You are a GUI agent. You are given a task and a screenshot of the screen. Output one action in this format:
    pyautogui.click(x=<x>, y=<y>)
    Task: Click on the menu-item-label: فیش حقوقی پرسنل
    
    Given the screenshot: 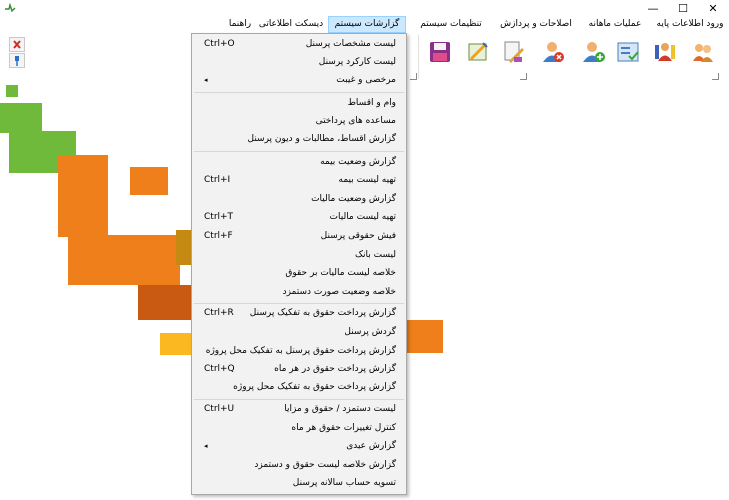 What is the action you would take?
    pyautogui.click(x=358, y=236)
    